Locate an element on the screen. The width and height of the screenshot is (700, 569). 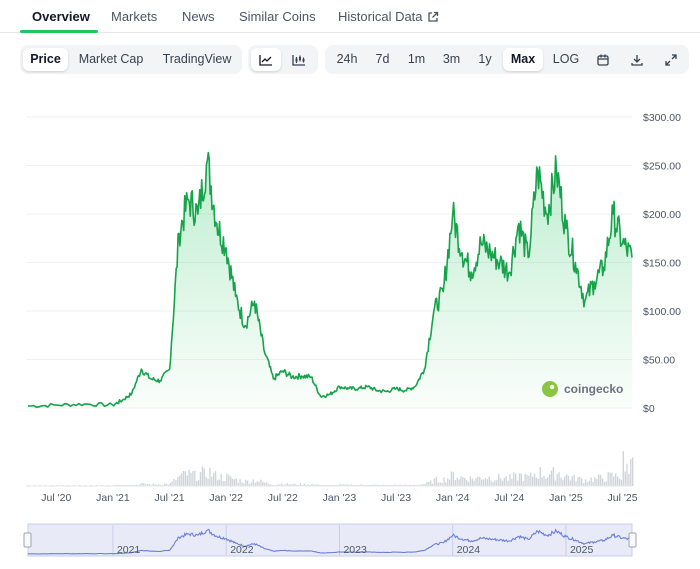
range-1y-button: 1y is located at coordinates (485, 59).